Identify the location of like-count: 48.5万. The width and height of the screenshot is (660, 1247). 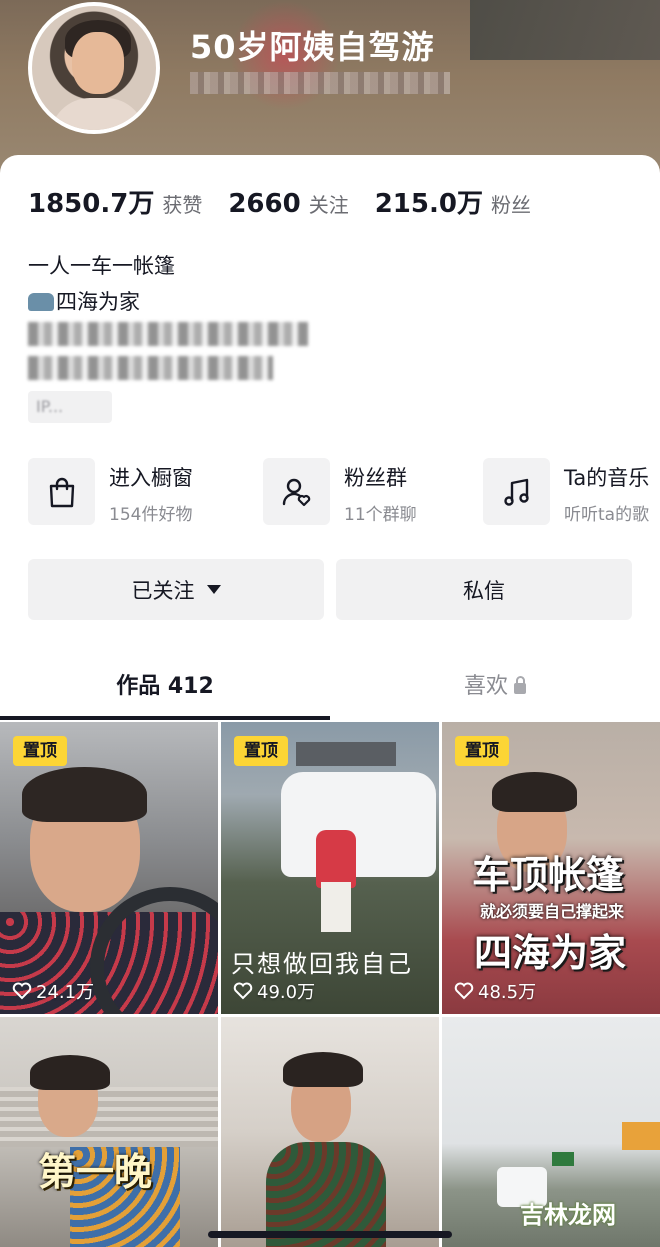
(495, 991).